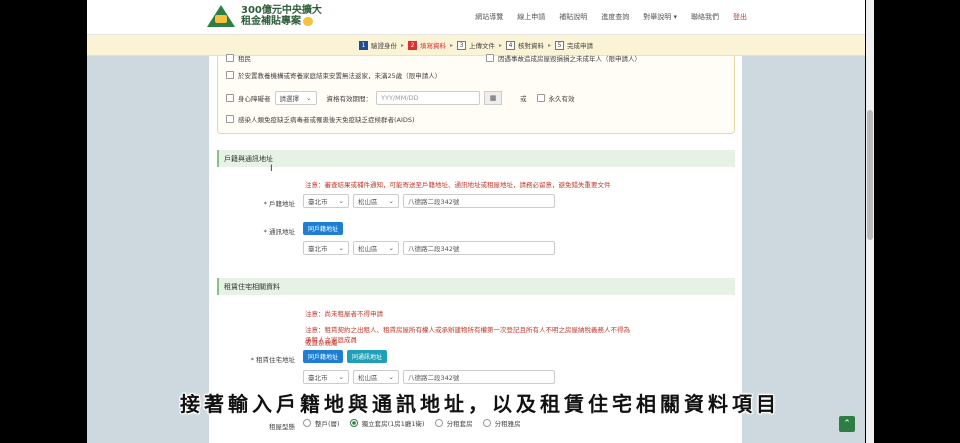 Image resolution: width=960 pixels, height=443 pixels. I want to click on valid-period-label: 資格有效期間：, so click(349, 99).